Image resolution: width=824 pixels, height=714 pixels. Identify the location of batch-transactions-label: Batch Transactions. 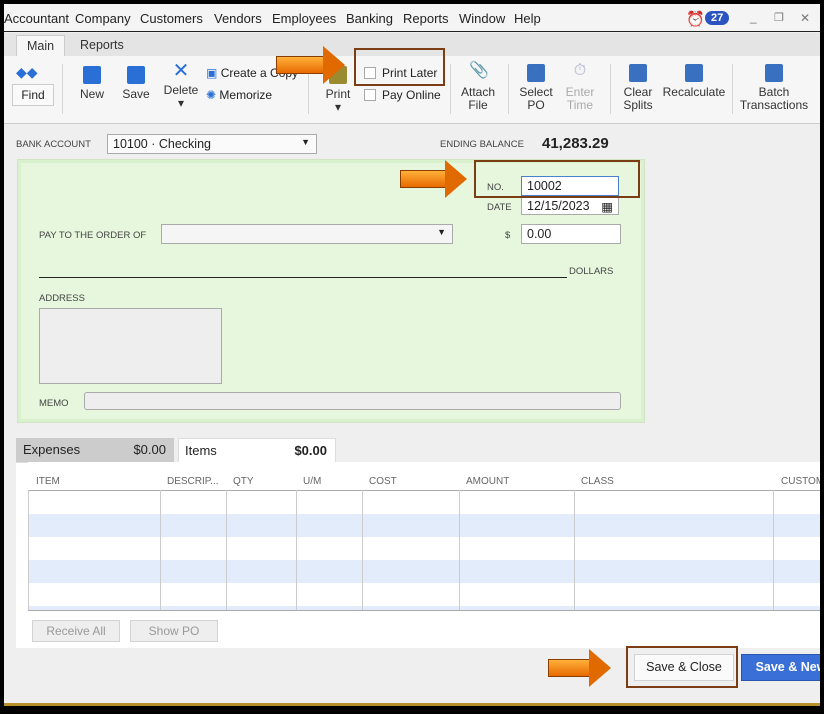
(774, 98).